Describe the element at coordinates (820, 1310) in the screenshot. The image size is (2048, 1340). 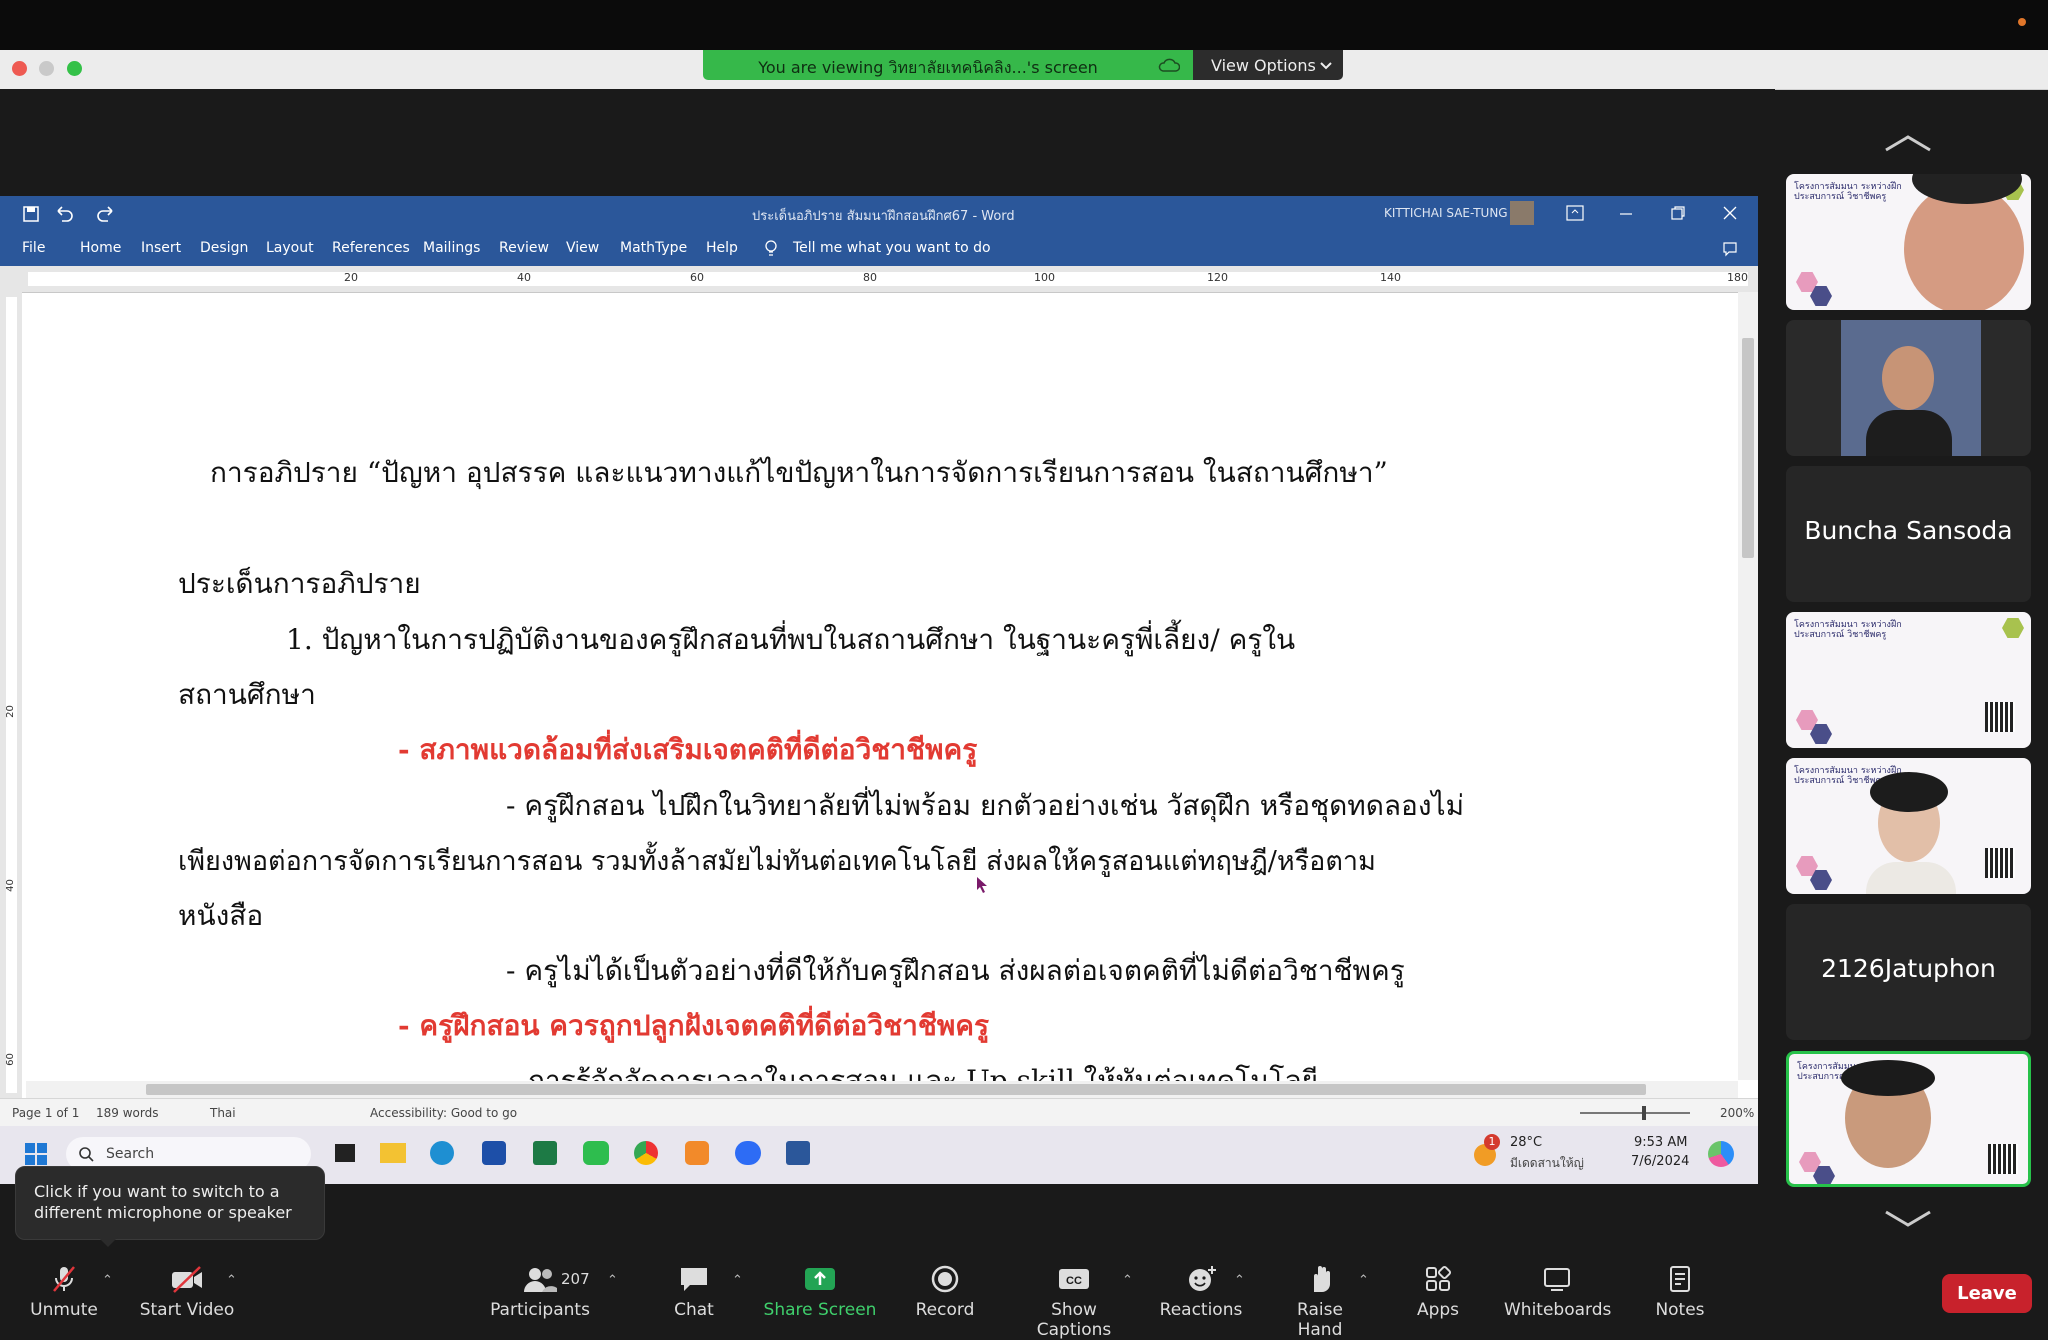
I see `share-screen-label: Share Screen` at that location.